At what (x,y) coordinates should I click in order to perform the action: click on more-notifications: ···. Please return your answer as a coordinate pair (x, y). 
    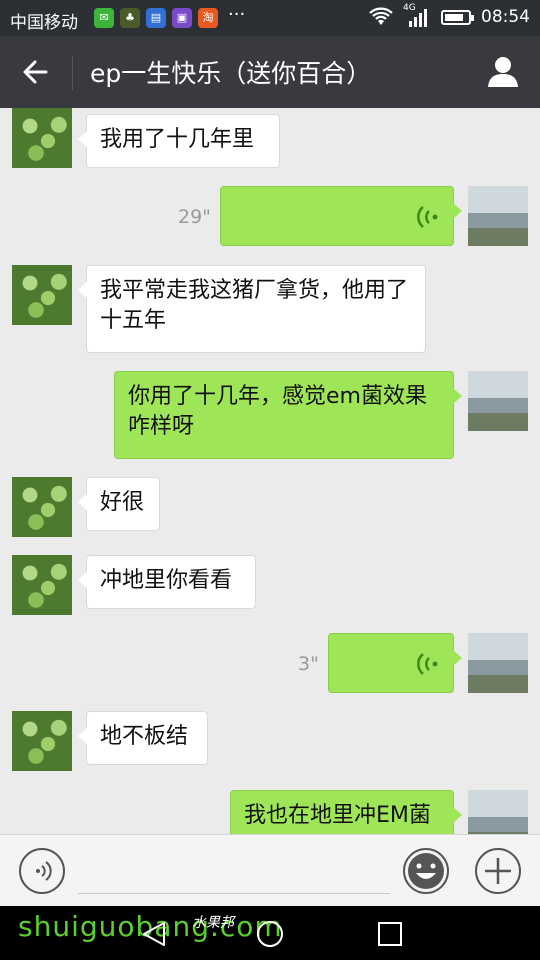
    Looking at the image, I should click on (237, 14).